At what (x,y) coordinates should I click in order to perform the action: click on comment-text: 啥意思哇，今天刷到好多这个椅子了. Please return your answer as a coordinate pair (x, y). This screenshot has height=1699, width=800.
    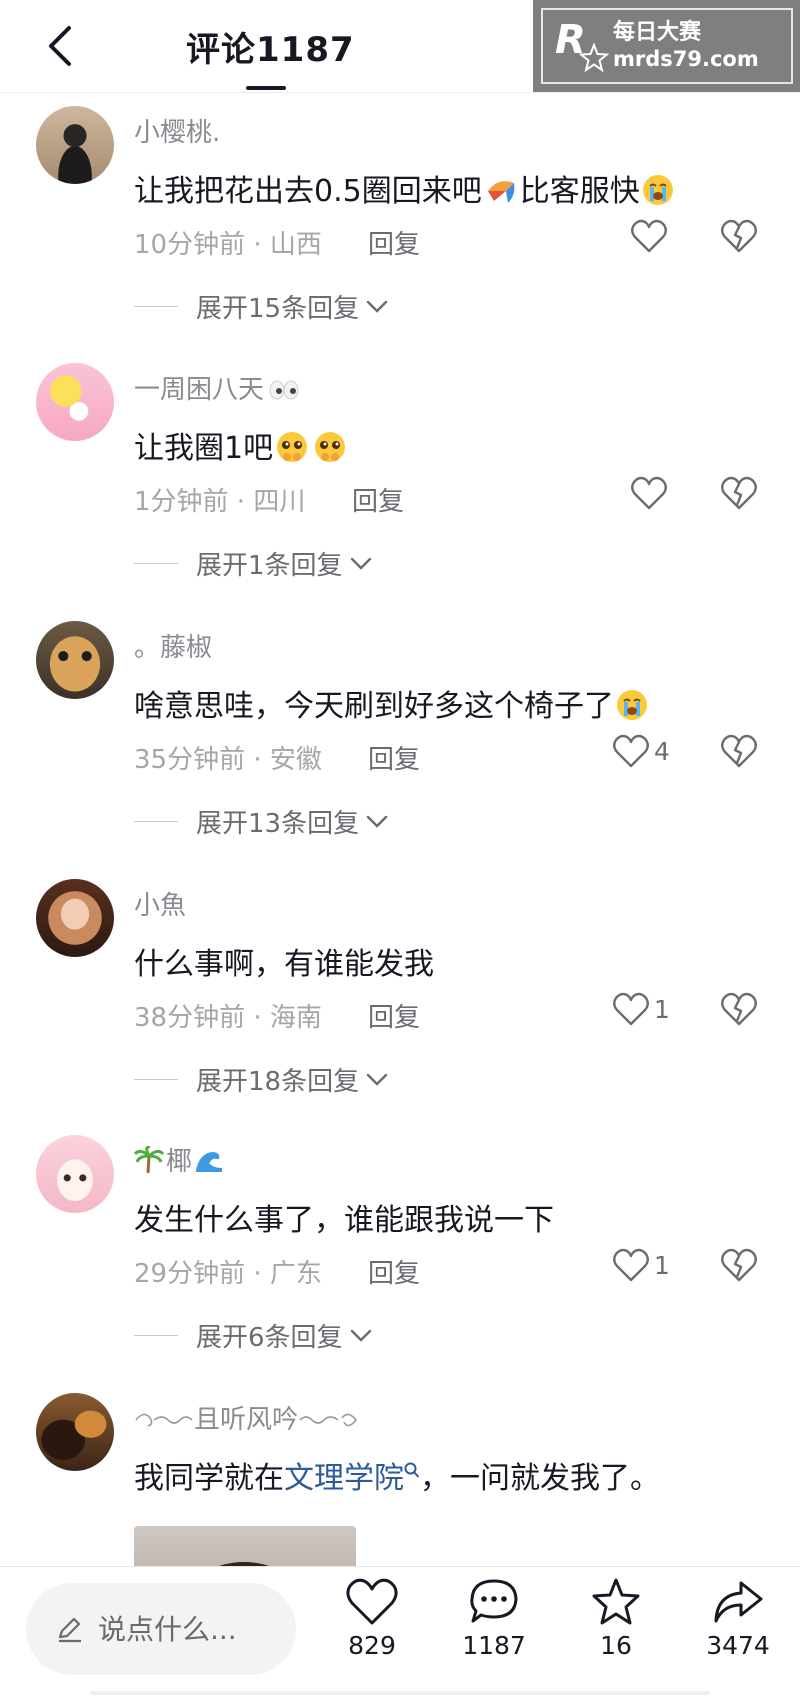
    Looking at the image, I should click on (391, 703).